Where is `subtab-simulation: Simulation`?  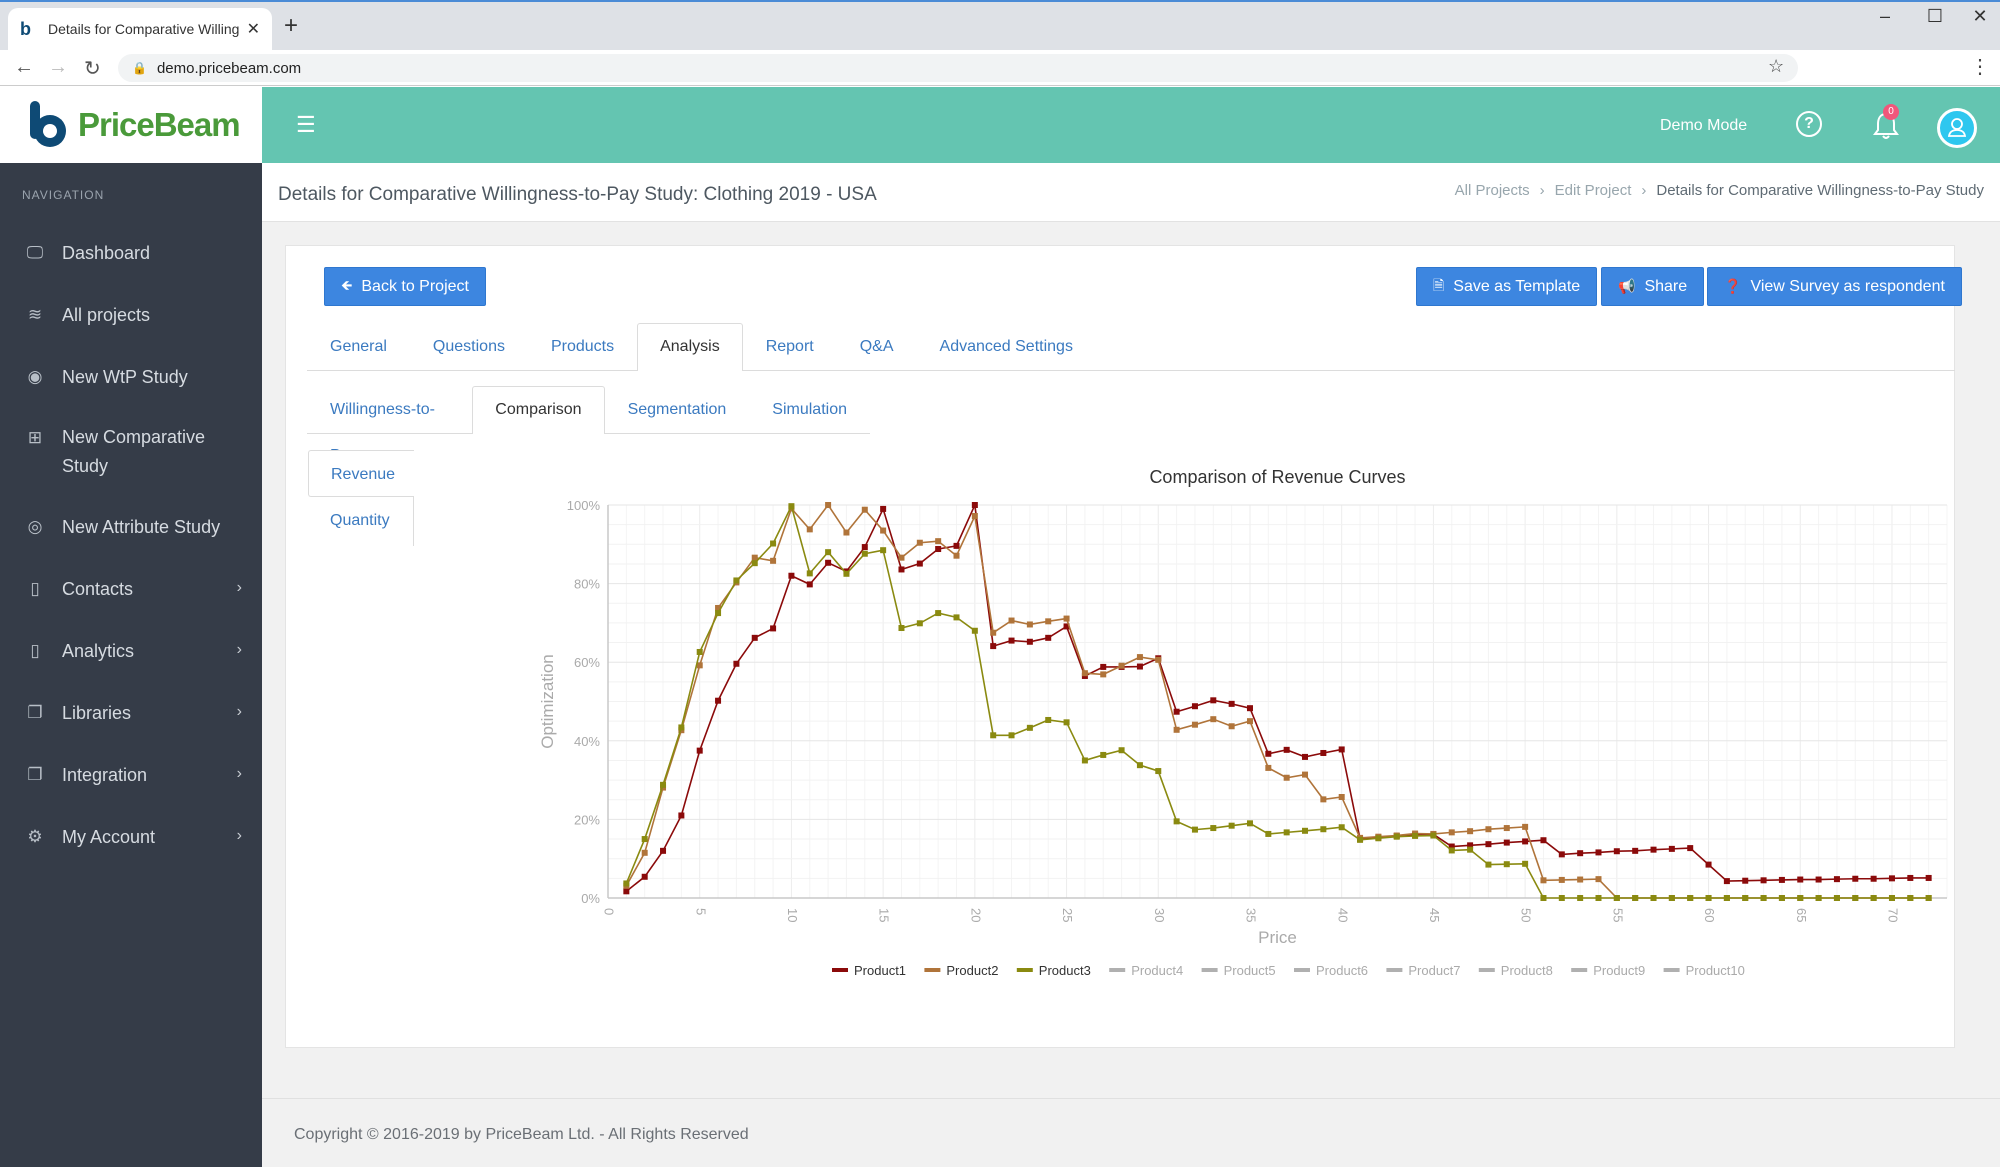
subtab-simulation: Simulation is located at coordinates (809, 410).